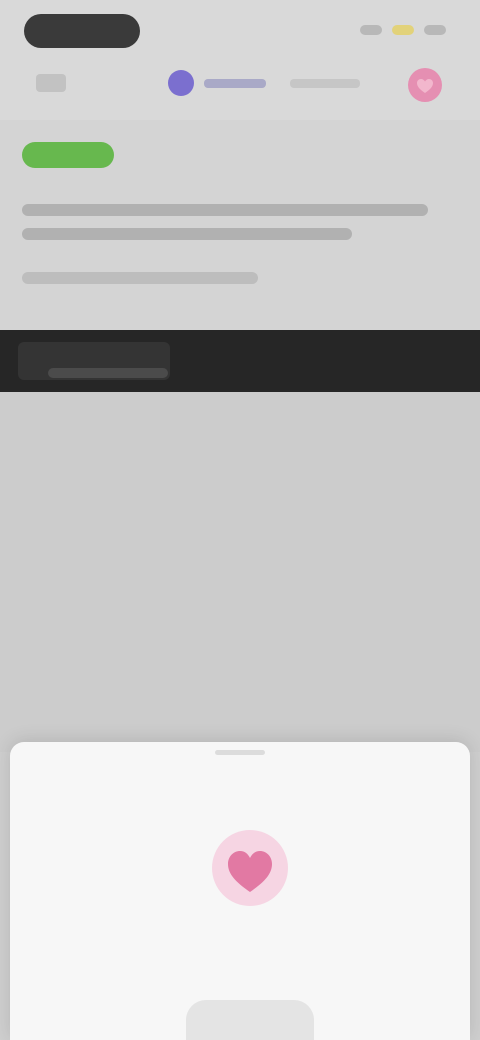 This screenshot has width=480, height=1040. Describe the element at coordinates (94, 361) in the screenshot. I see `banner-tab` at that location.